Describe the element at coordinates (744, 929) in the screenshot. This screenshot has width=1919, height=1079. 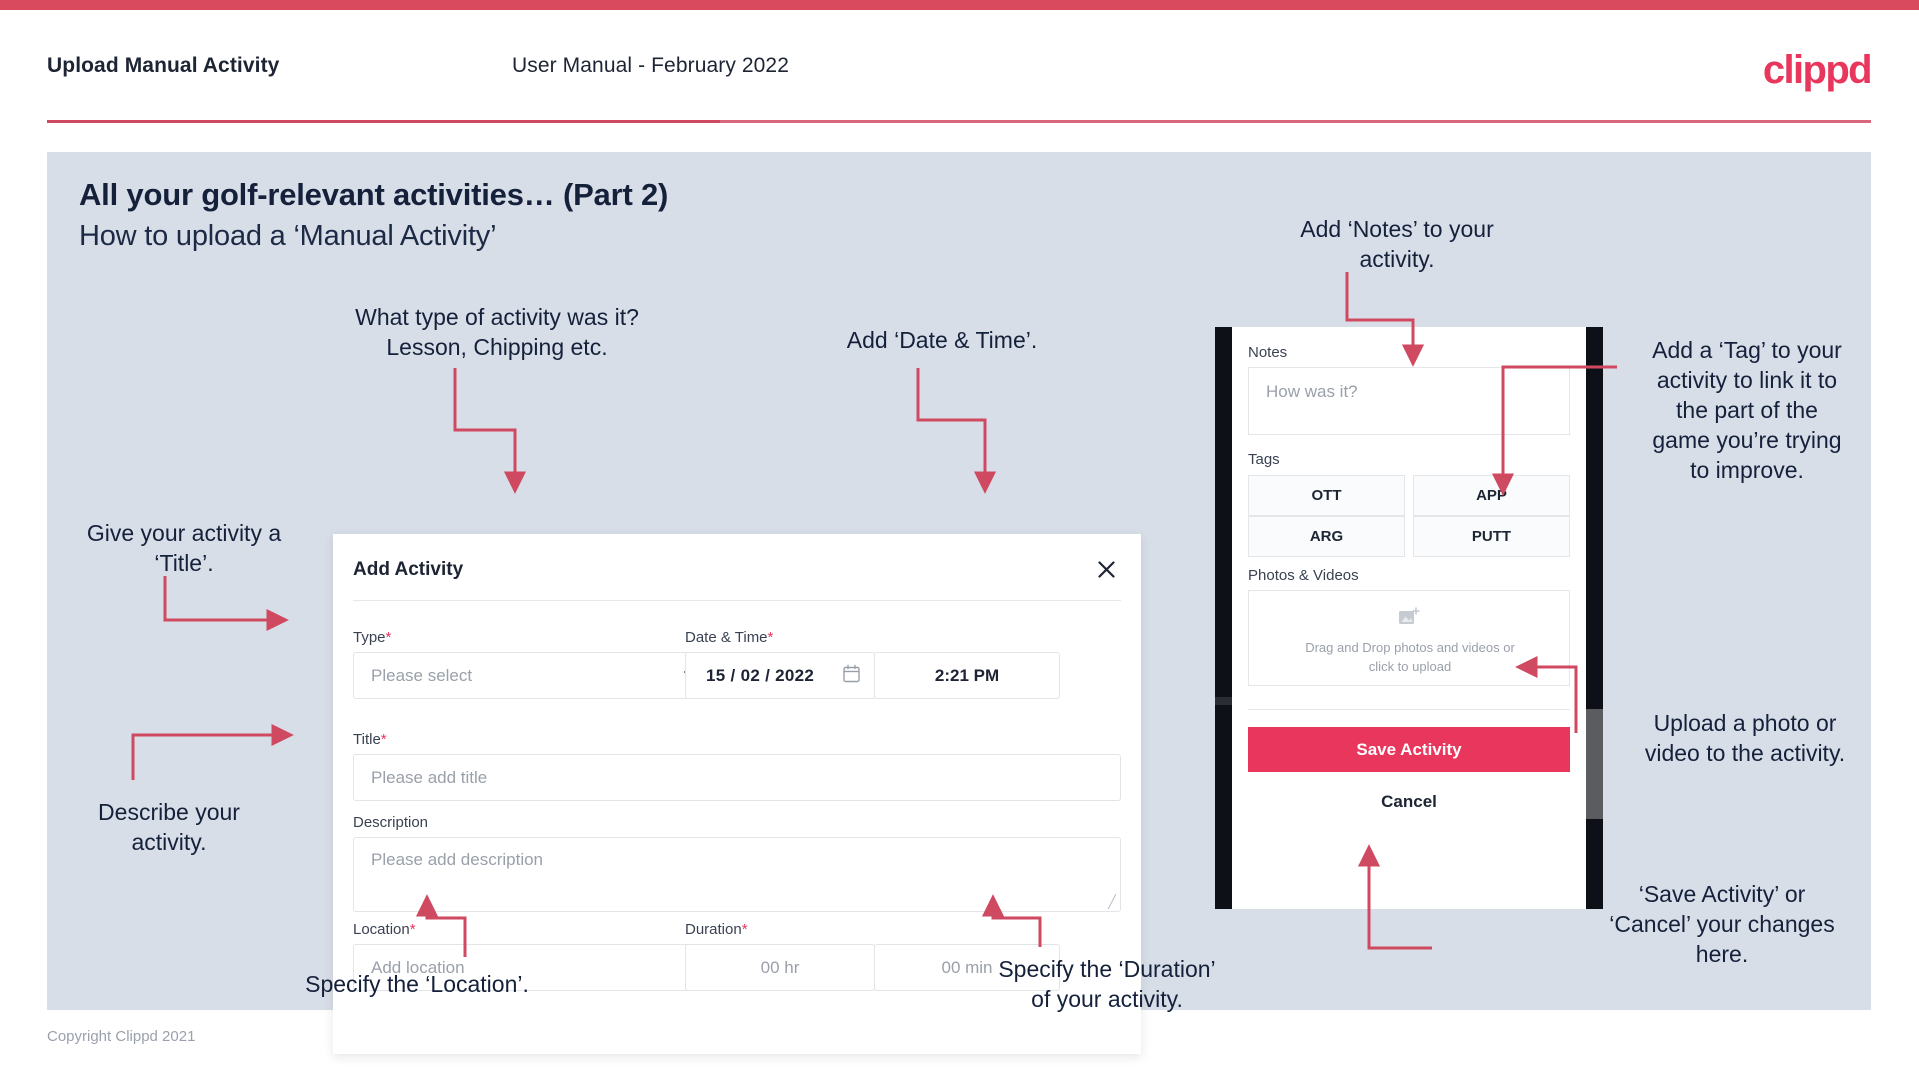
I see `duration-required-marker: *` at that location.